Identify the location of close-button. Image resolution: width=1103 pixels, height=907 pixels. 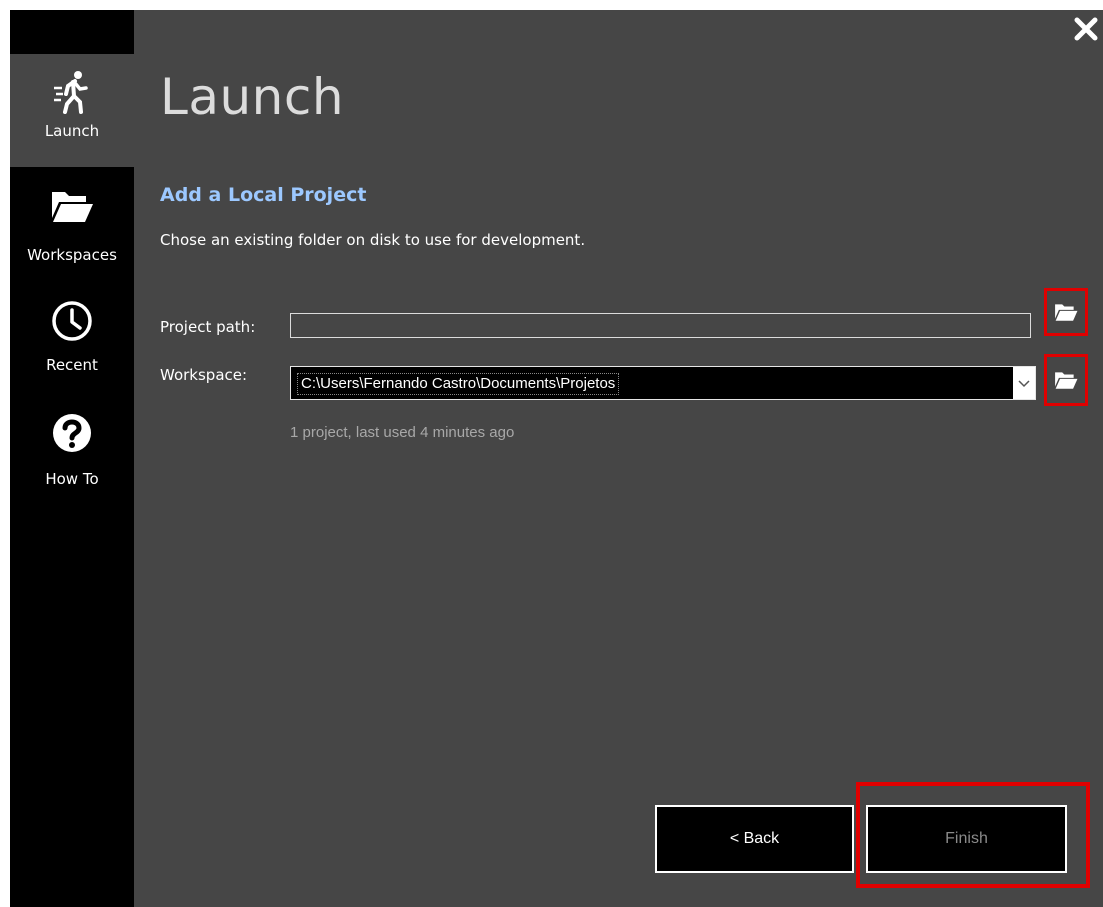
(1086, 29).